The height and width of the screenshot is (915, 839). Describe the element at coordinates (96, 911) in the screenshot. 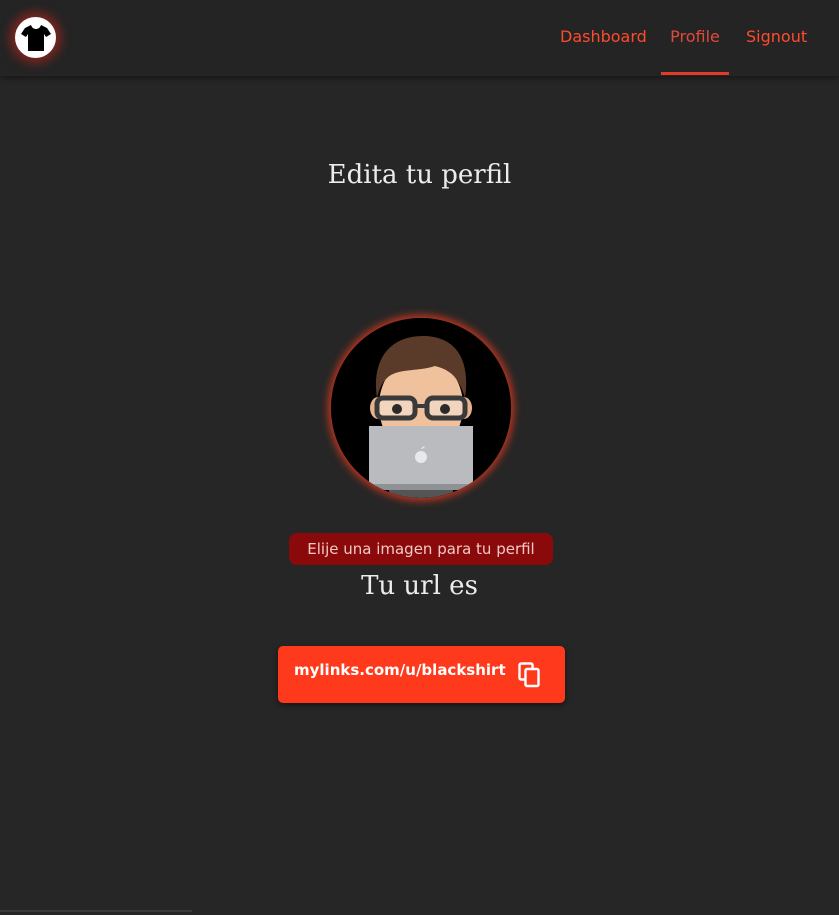

I see `bottom-divider` at that location.